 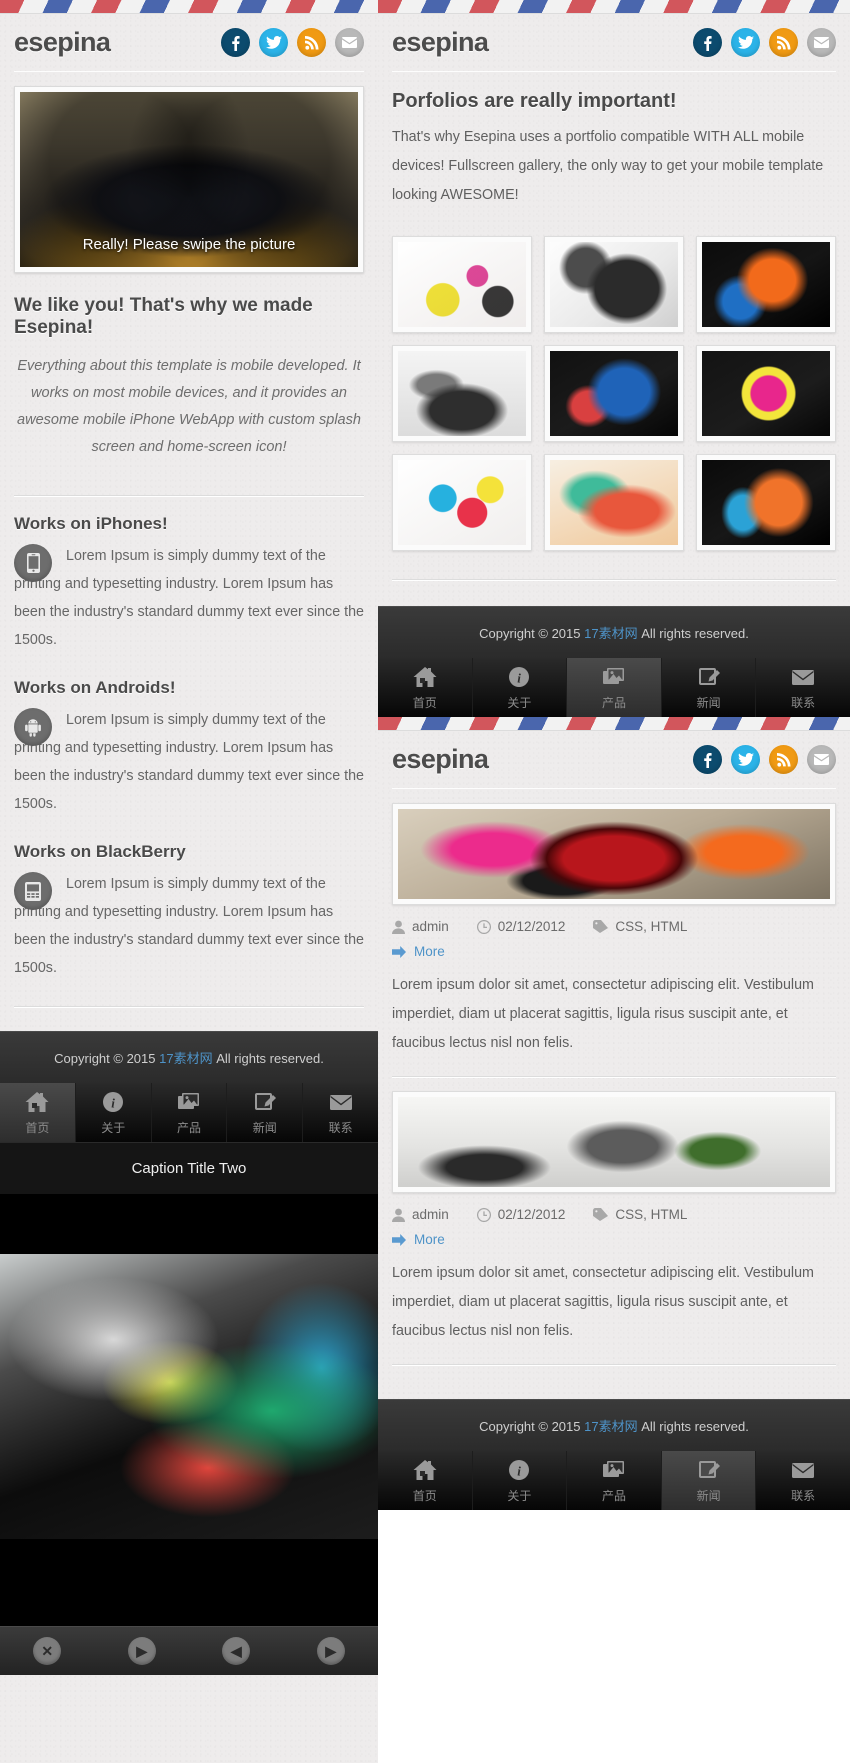 I want to click on slider-frame: Really! Please swipe the picture, so click(x=189, y=179).